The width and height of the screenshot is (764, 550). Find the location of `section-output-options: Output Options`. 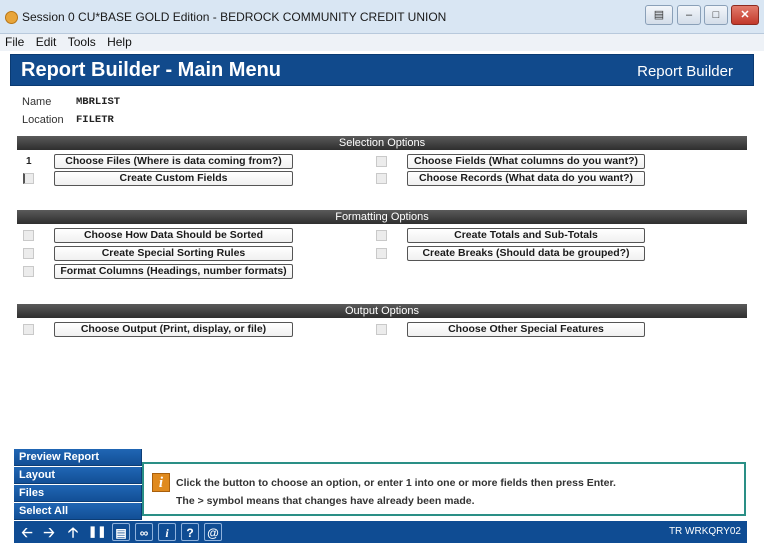

section-output-options: Output Options is located at coordinates (382, 311).